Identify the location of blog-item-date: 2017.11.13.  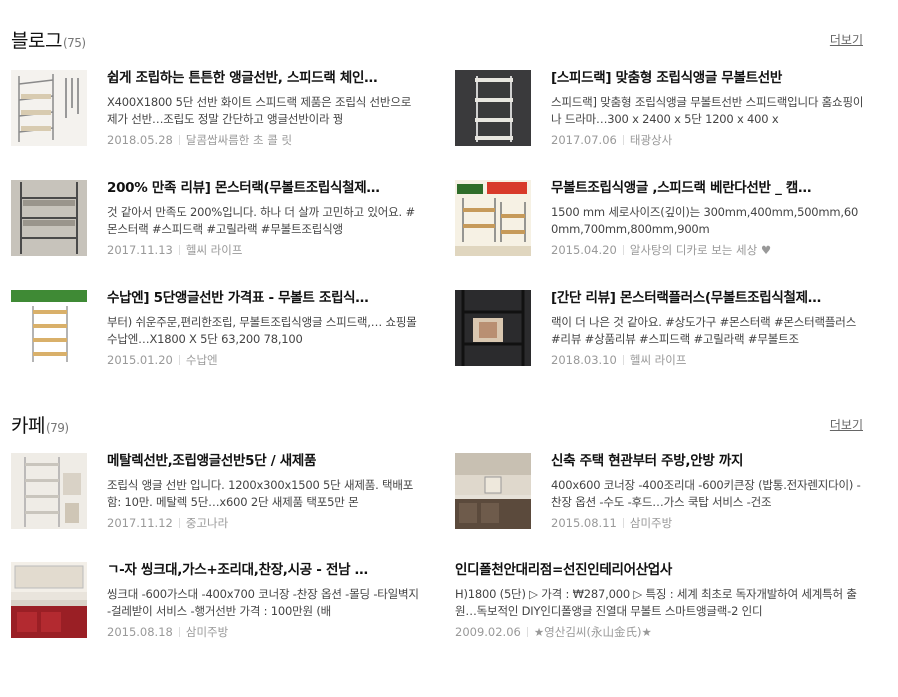
(140, 250).